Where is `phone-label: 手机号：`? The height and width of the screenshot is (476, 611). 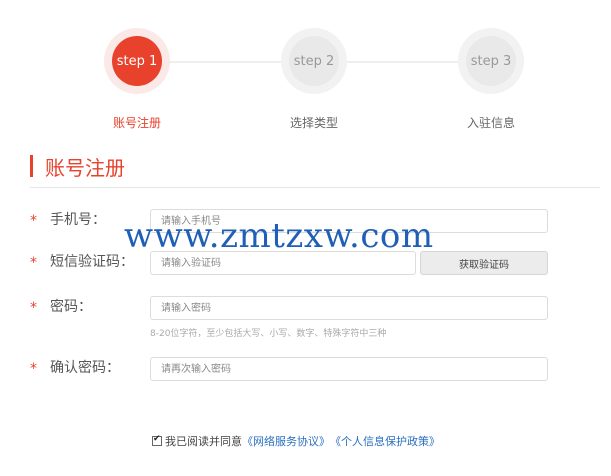
phone-label: 手机号： is located at coordinates (78, 220).